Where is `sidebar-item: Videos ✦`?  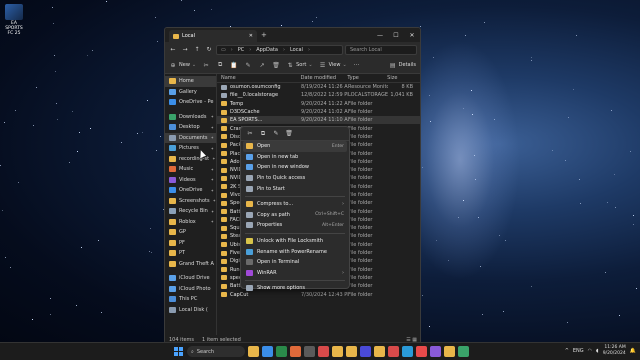
sidebar-item: Videos ✦ is located at coordinates (190, 180).